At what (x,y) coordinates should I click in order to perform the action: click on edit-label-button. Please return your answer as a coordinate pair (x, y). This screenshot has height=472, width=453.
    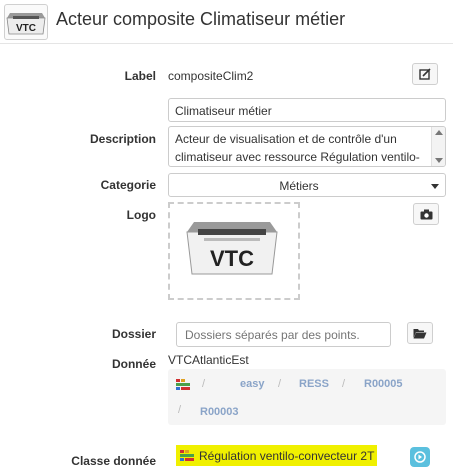
    Looking at the image, I should click on (425, 74).